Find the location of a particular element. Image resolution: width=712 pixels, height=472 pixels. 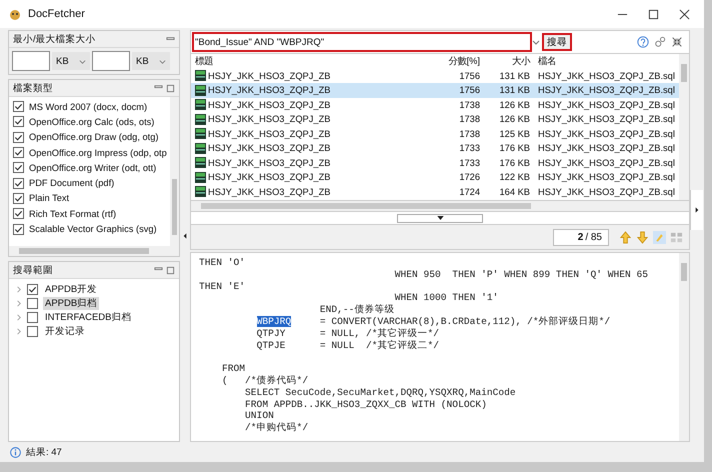

table-cell-text: 131 KB is located at coordinates (514, 90).